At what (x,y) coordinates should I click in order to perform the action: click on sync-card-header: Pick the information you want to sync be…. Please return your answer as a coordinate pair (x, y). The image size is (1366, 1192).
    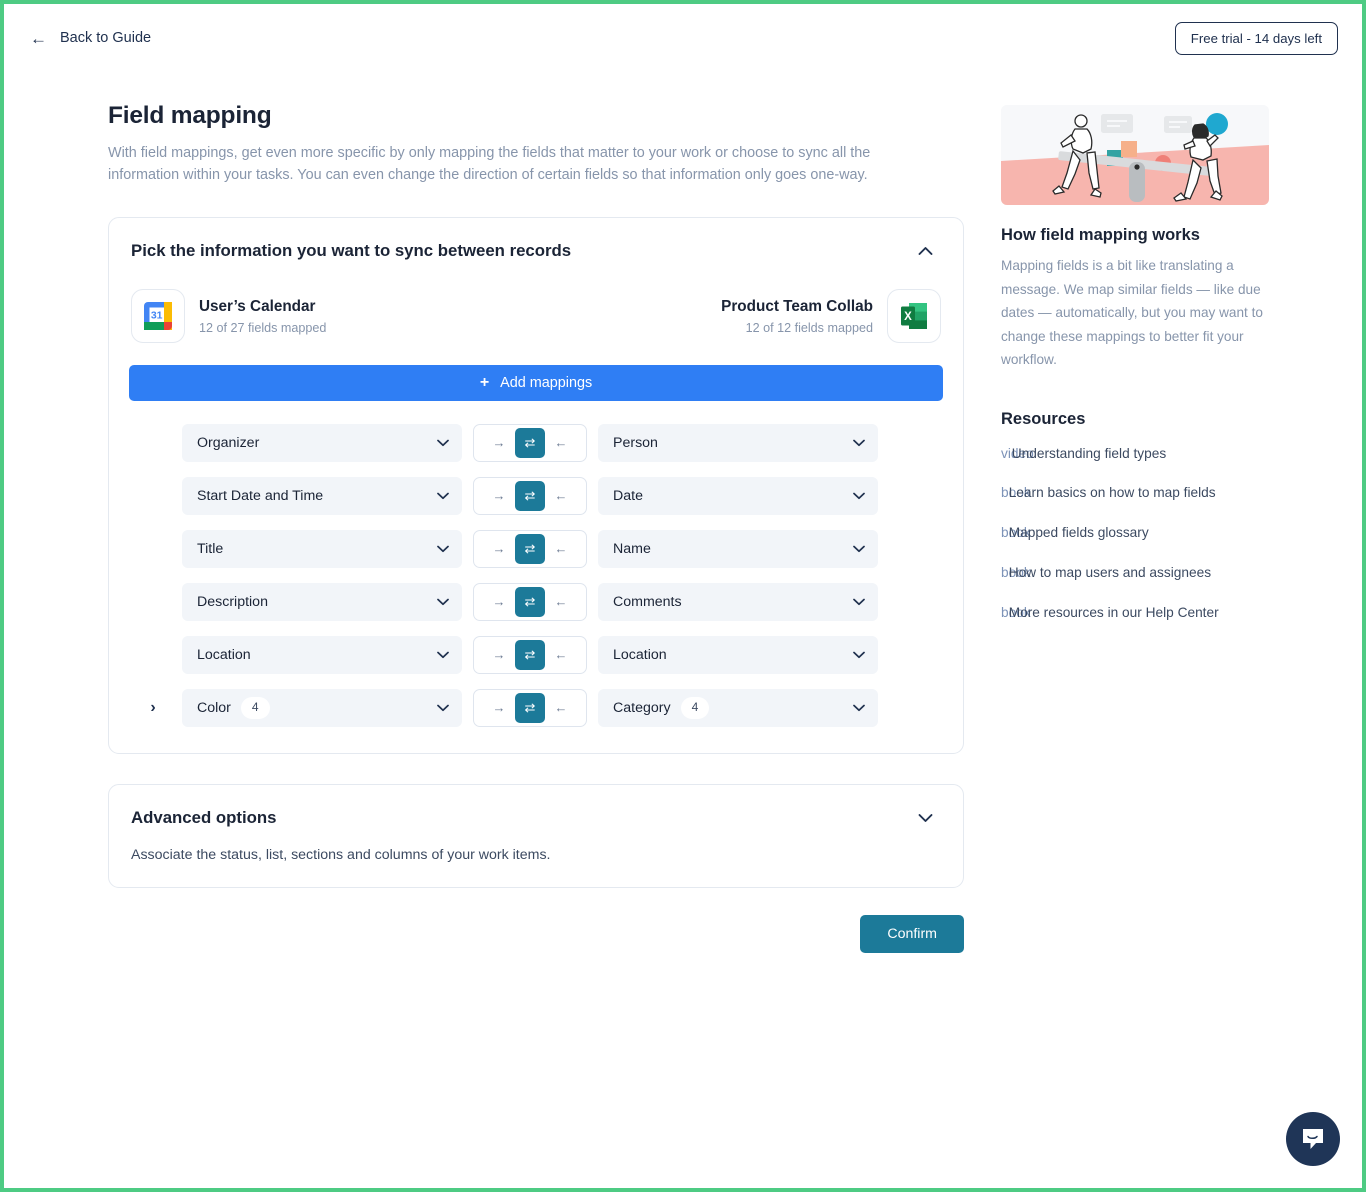
    Looking at the image, I should click on (536, 251).